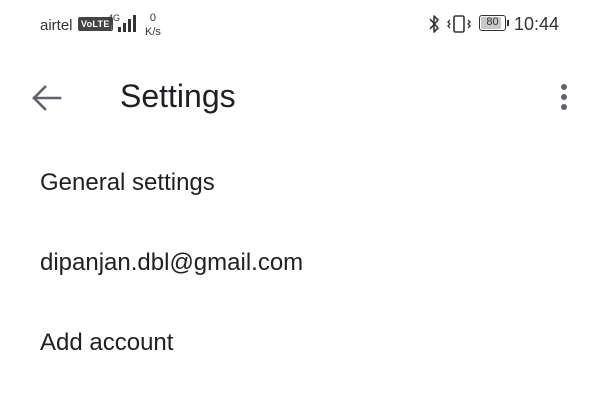  Describe the element at coordinates (300, 25) in the screenshot. I see `status-bar: airtel VoLTE 4G 1 0 K/s 80 10:44` at that location.